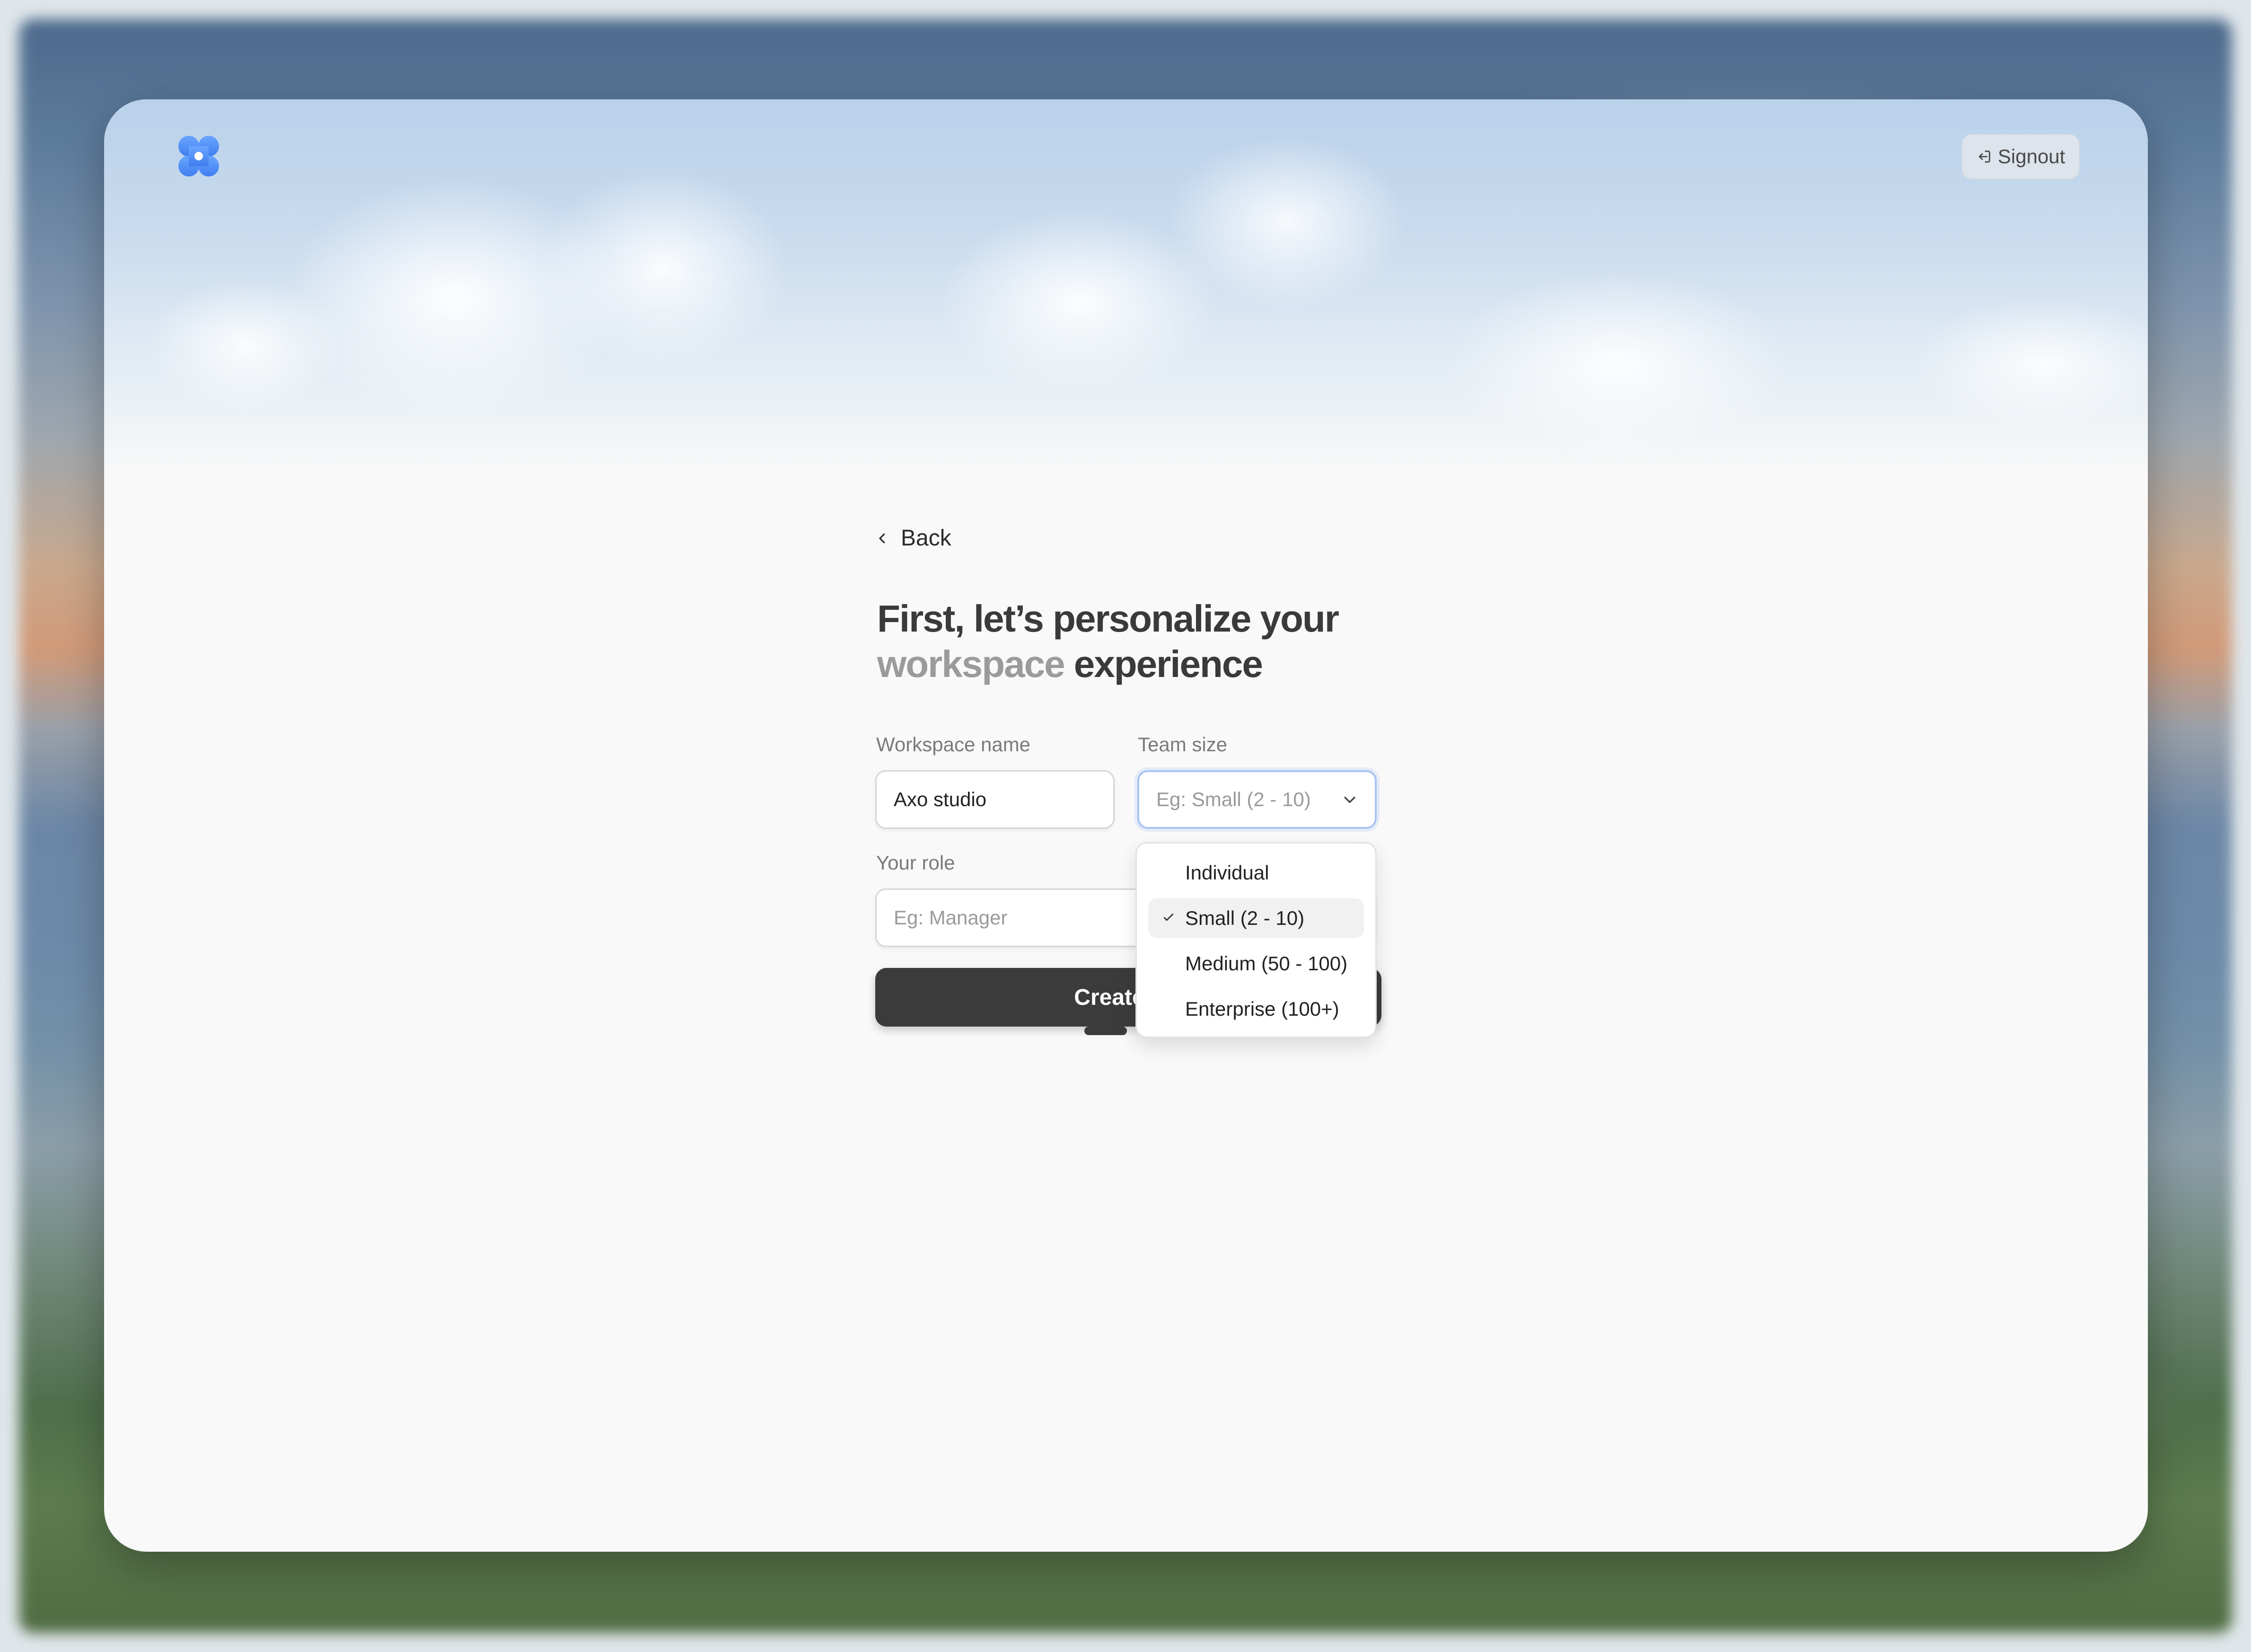  What do you see at coordinates (953, 744) in the screenshot?
I see `workspace-name-label: Workspace name` at bounding box center [953, 744].